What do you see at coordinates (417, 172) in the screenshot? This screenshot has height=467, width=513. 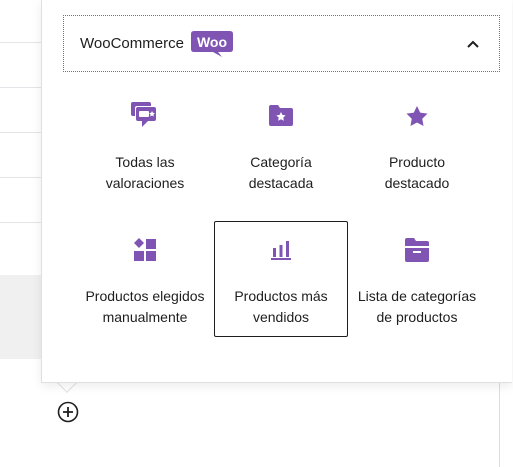 I see `block-label: Producto destacado` at bounding box center [417, 172].